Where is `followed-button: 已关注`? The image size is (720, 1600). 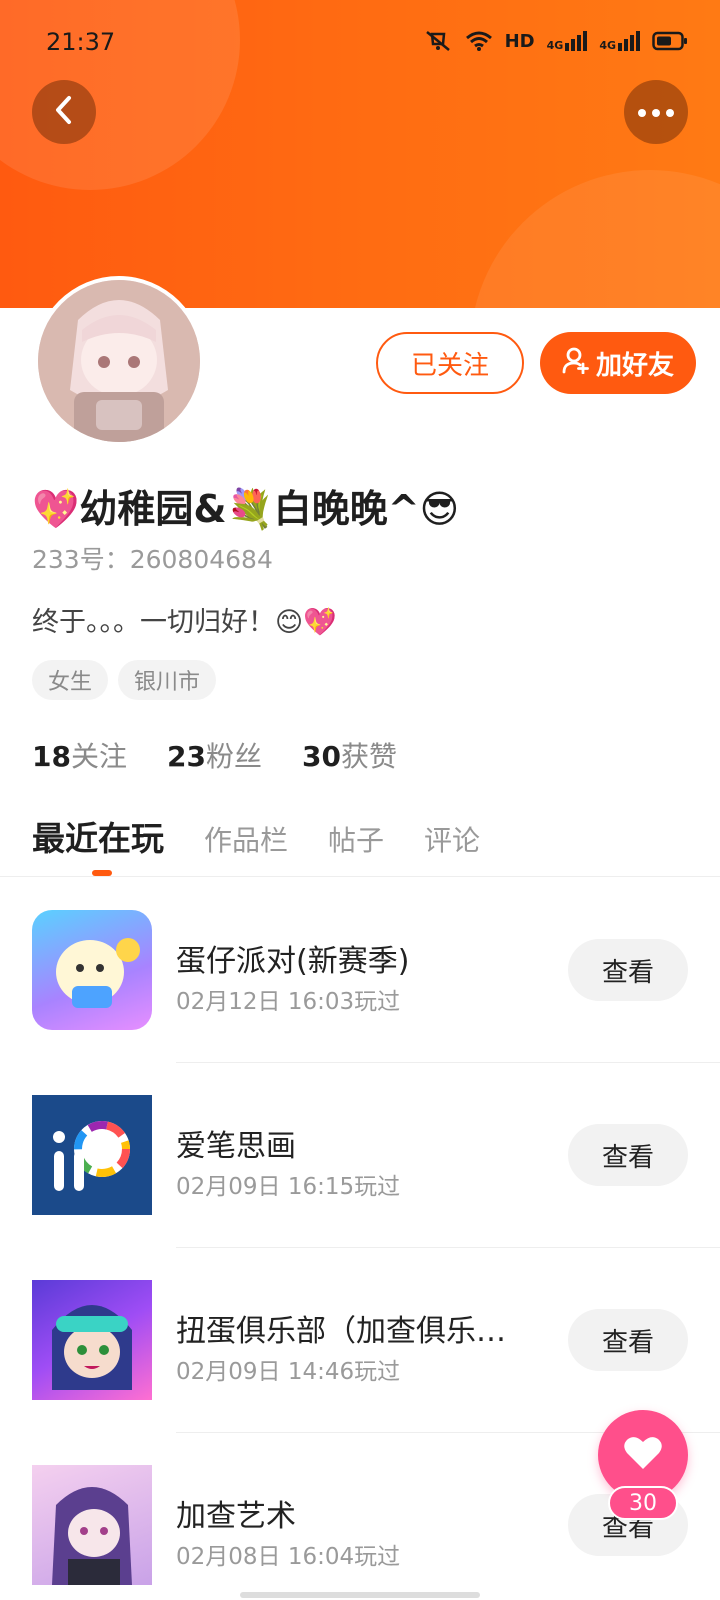 followed-button: 已关注 is located at coordinates (450, 363).